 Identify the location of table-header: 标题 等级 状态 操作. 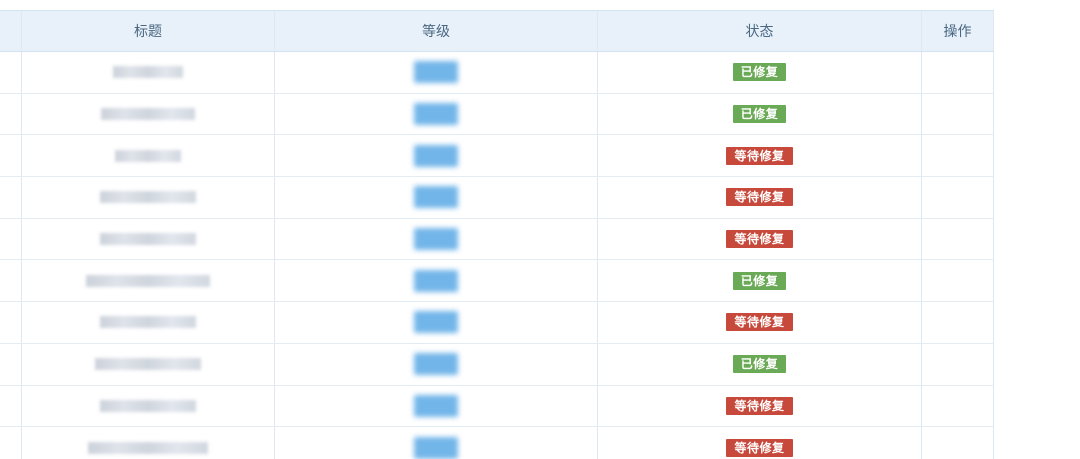
(497, 31).